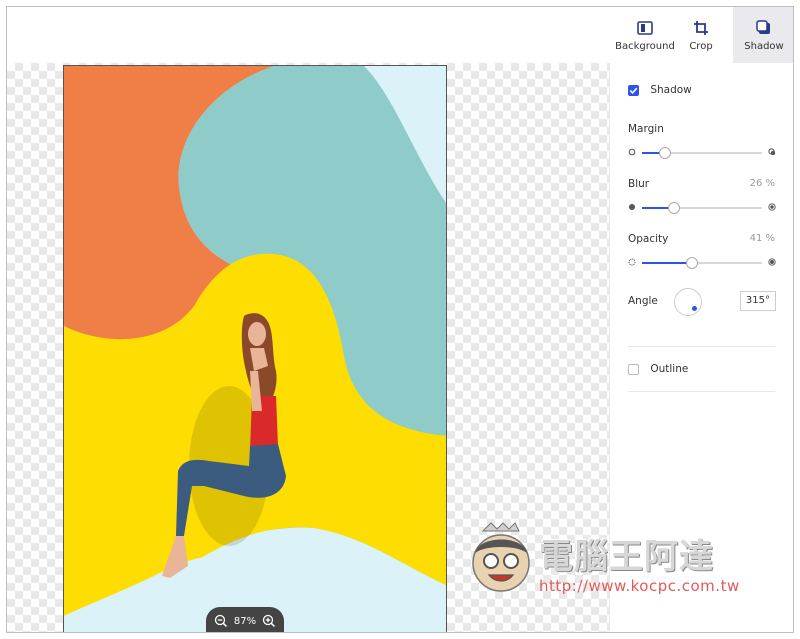 This screenshot has height=639, width=800. I want to click on opacity-value: 41 %, so click(762, 238).